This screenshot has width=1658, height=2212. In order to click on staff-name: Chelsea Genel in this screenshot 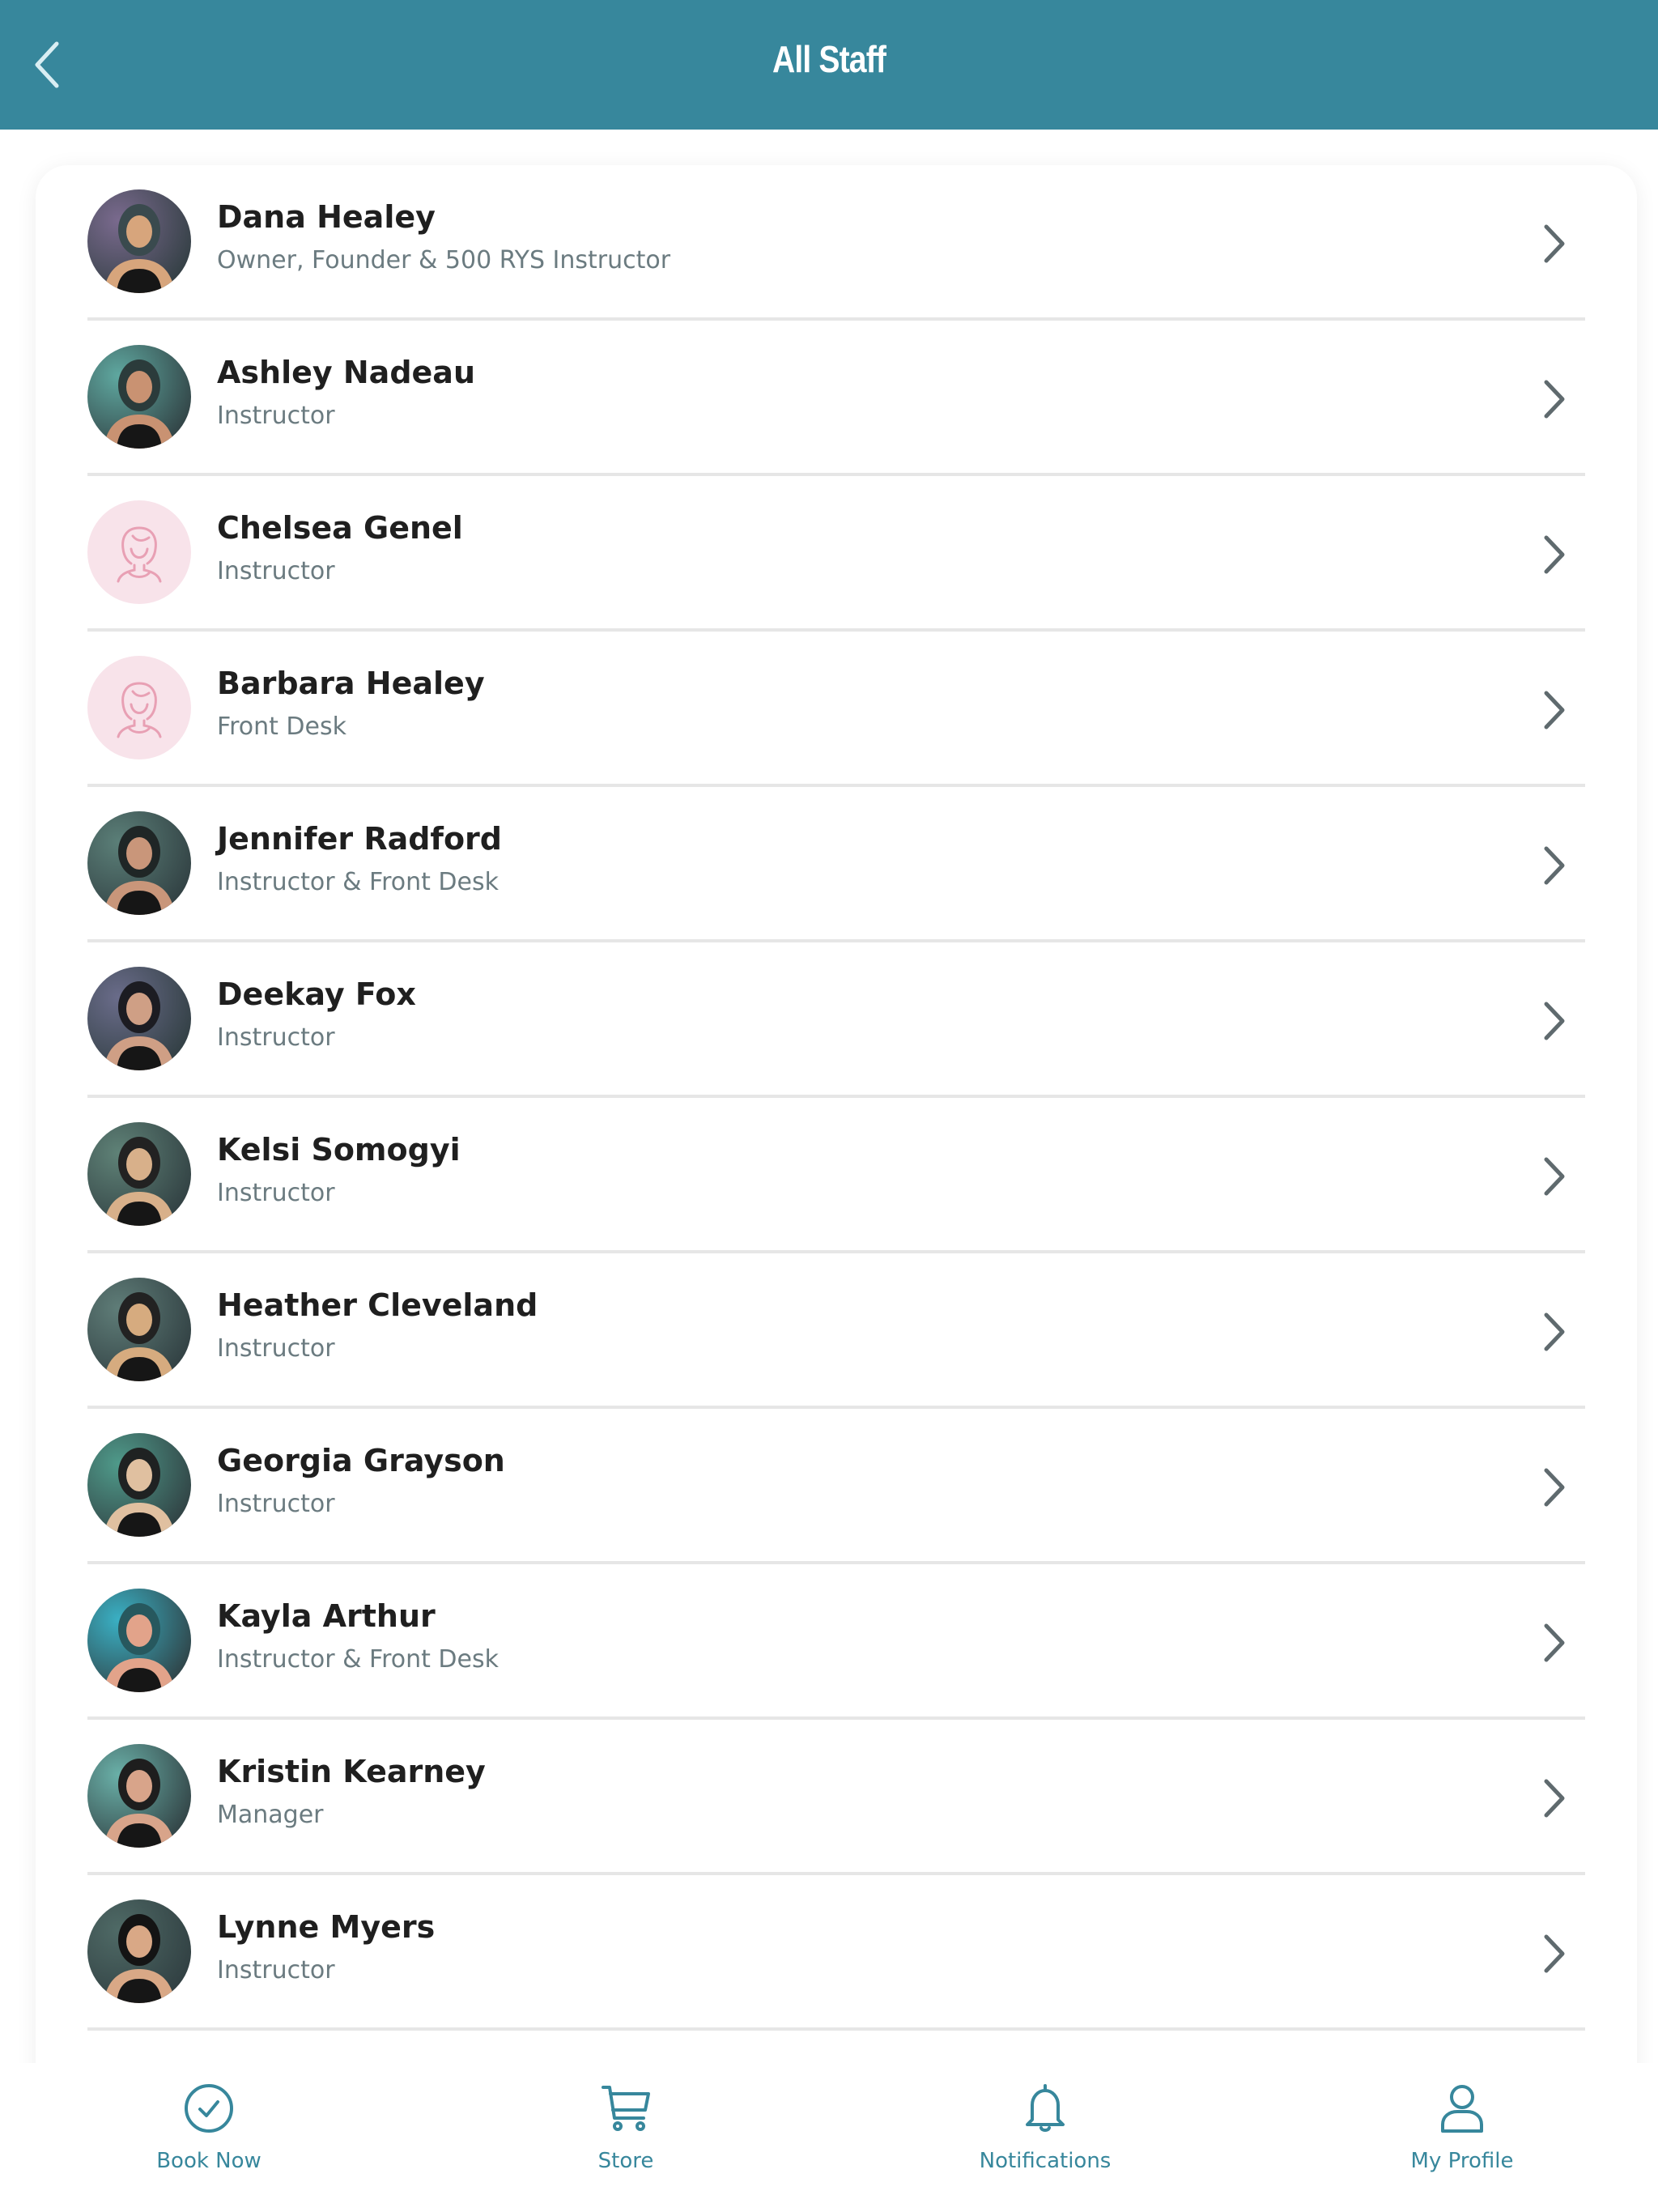, I will do `click(340, 528)`.